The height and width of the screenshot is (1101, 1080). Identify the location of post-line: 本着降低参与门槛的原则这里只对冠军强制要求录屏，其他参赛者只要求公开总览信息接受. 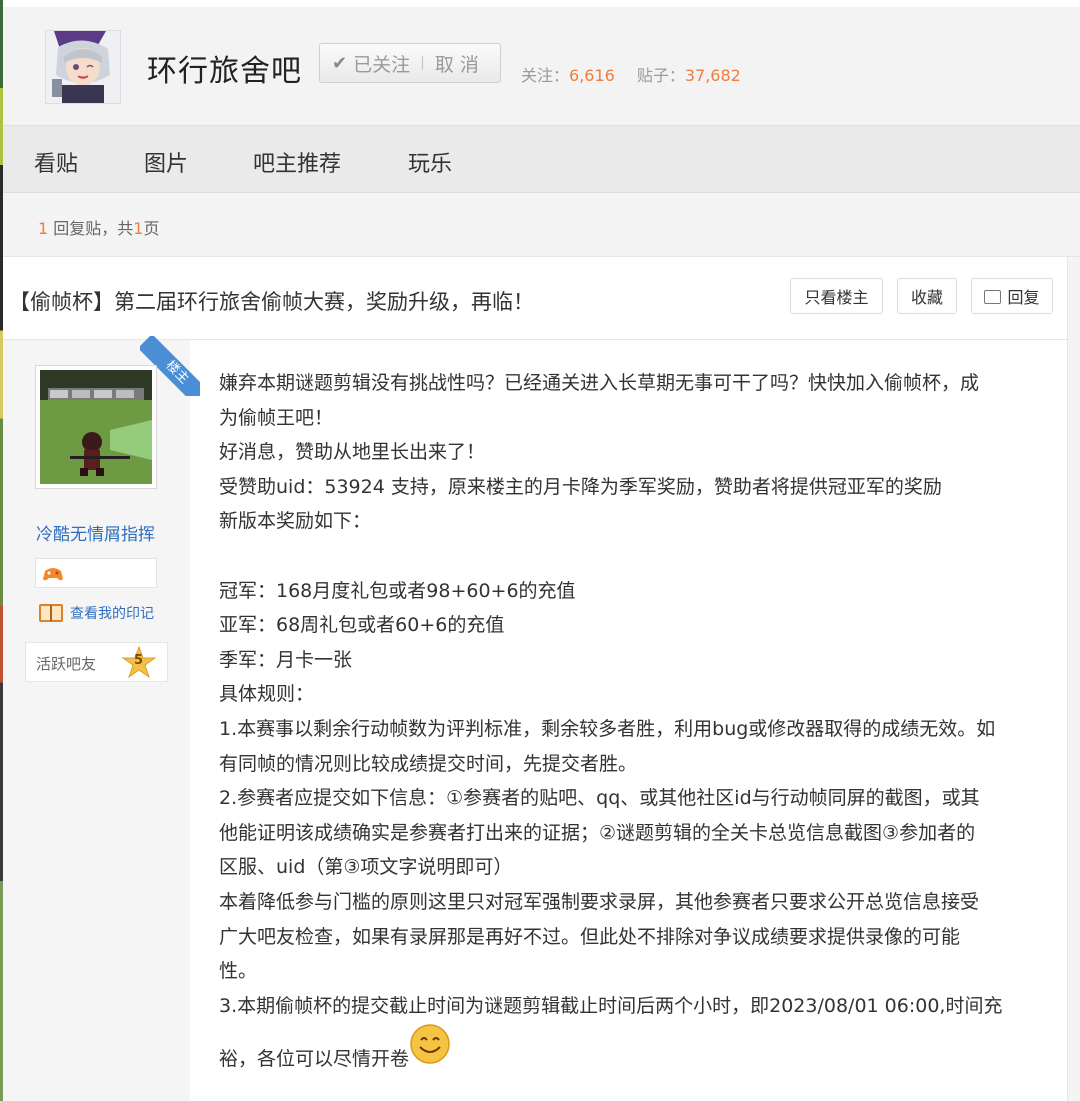
(599, 901).